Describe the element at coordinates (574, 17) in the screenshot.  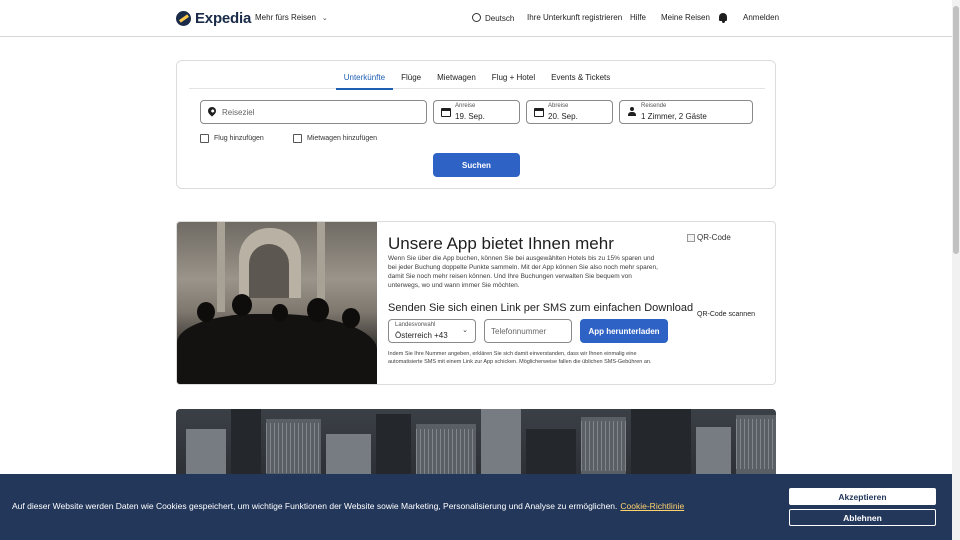
I see `register-property-link: Ihre Unterkunft registrieren` at that location.